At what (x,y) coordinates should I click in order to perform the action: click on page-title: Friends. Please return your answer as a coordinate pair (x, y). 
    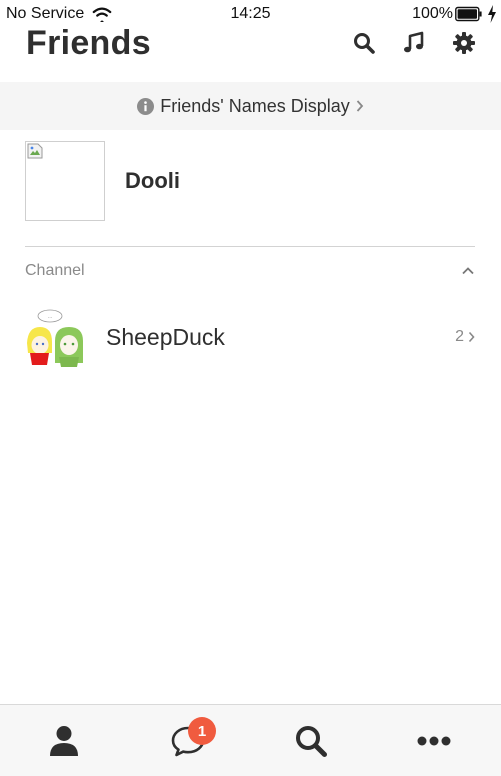
    Looking at the image, I should click on (88, 43).